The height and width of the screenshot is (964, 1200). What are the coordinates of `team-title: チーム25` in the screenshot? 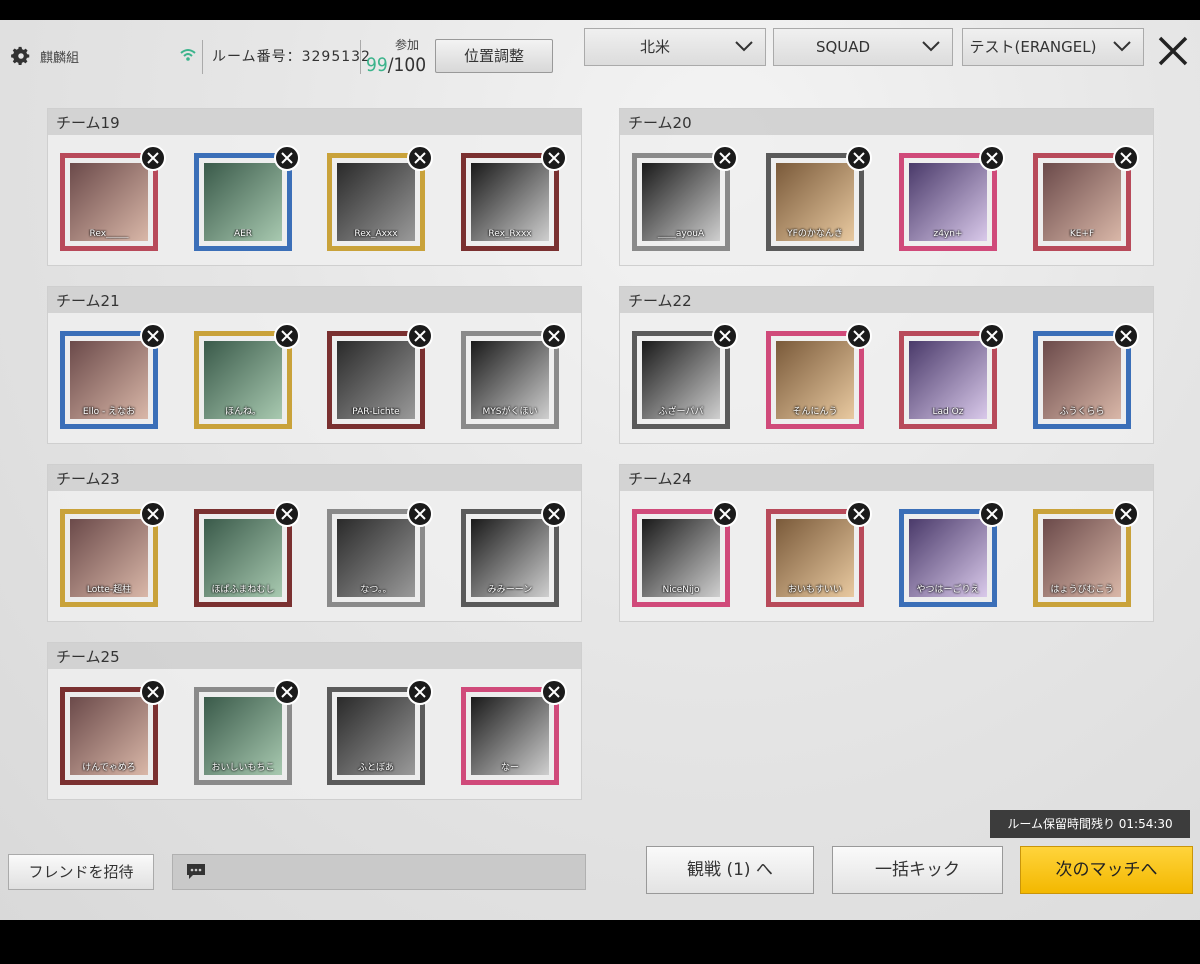 It's located at (88, 657).